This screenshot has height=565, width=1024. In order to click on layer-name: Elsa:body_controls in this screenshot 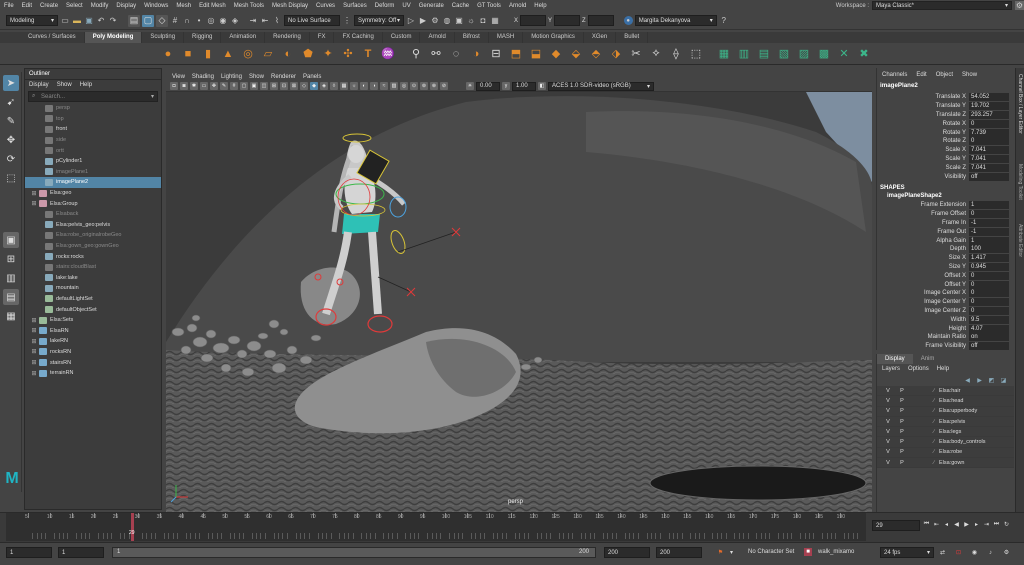, I will do `click(962, 442)`.